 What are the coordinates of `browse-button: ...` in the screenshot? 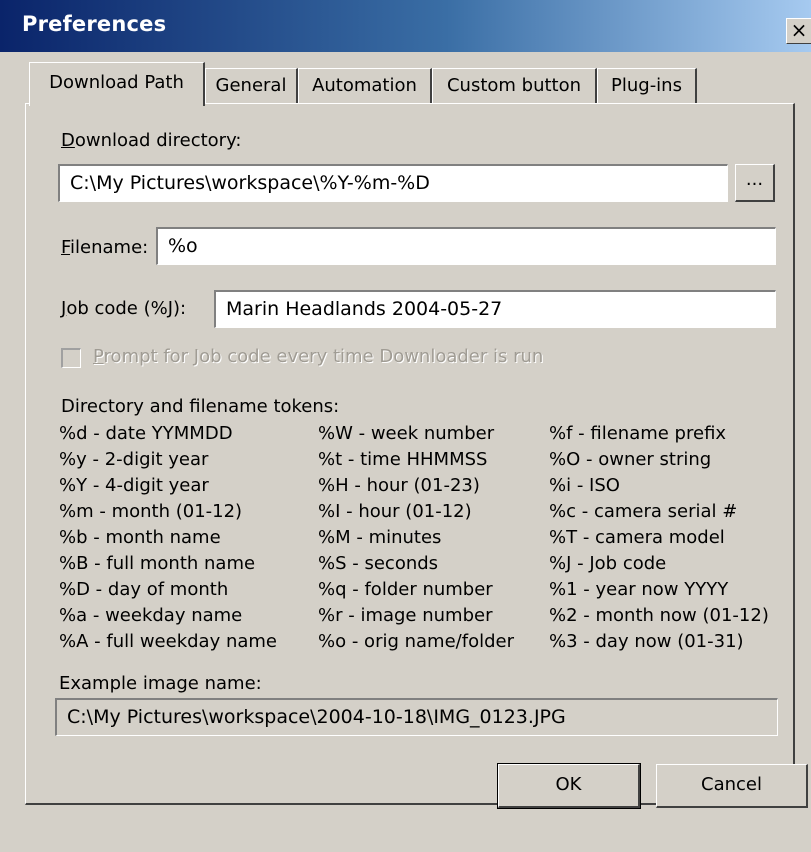 It's located at (755, 183).